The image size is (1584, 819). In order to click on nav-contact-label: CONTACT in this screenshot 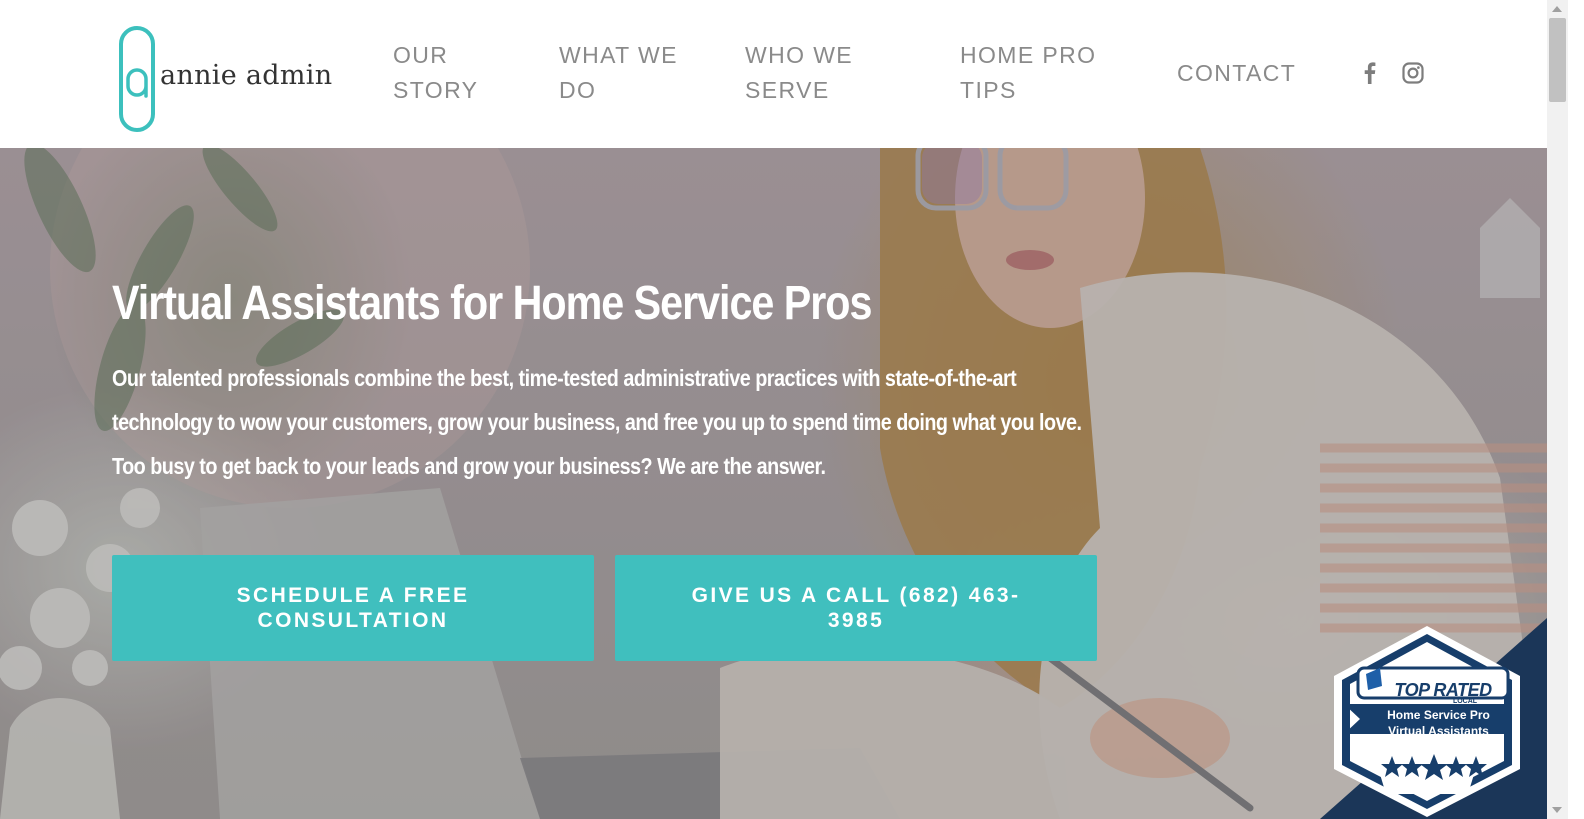, I will do `click(1237, 73)`.